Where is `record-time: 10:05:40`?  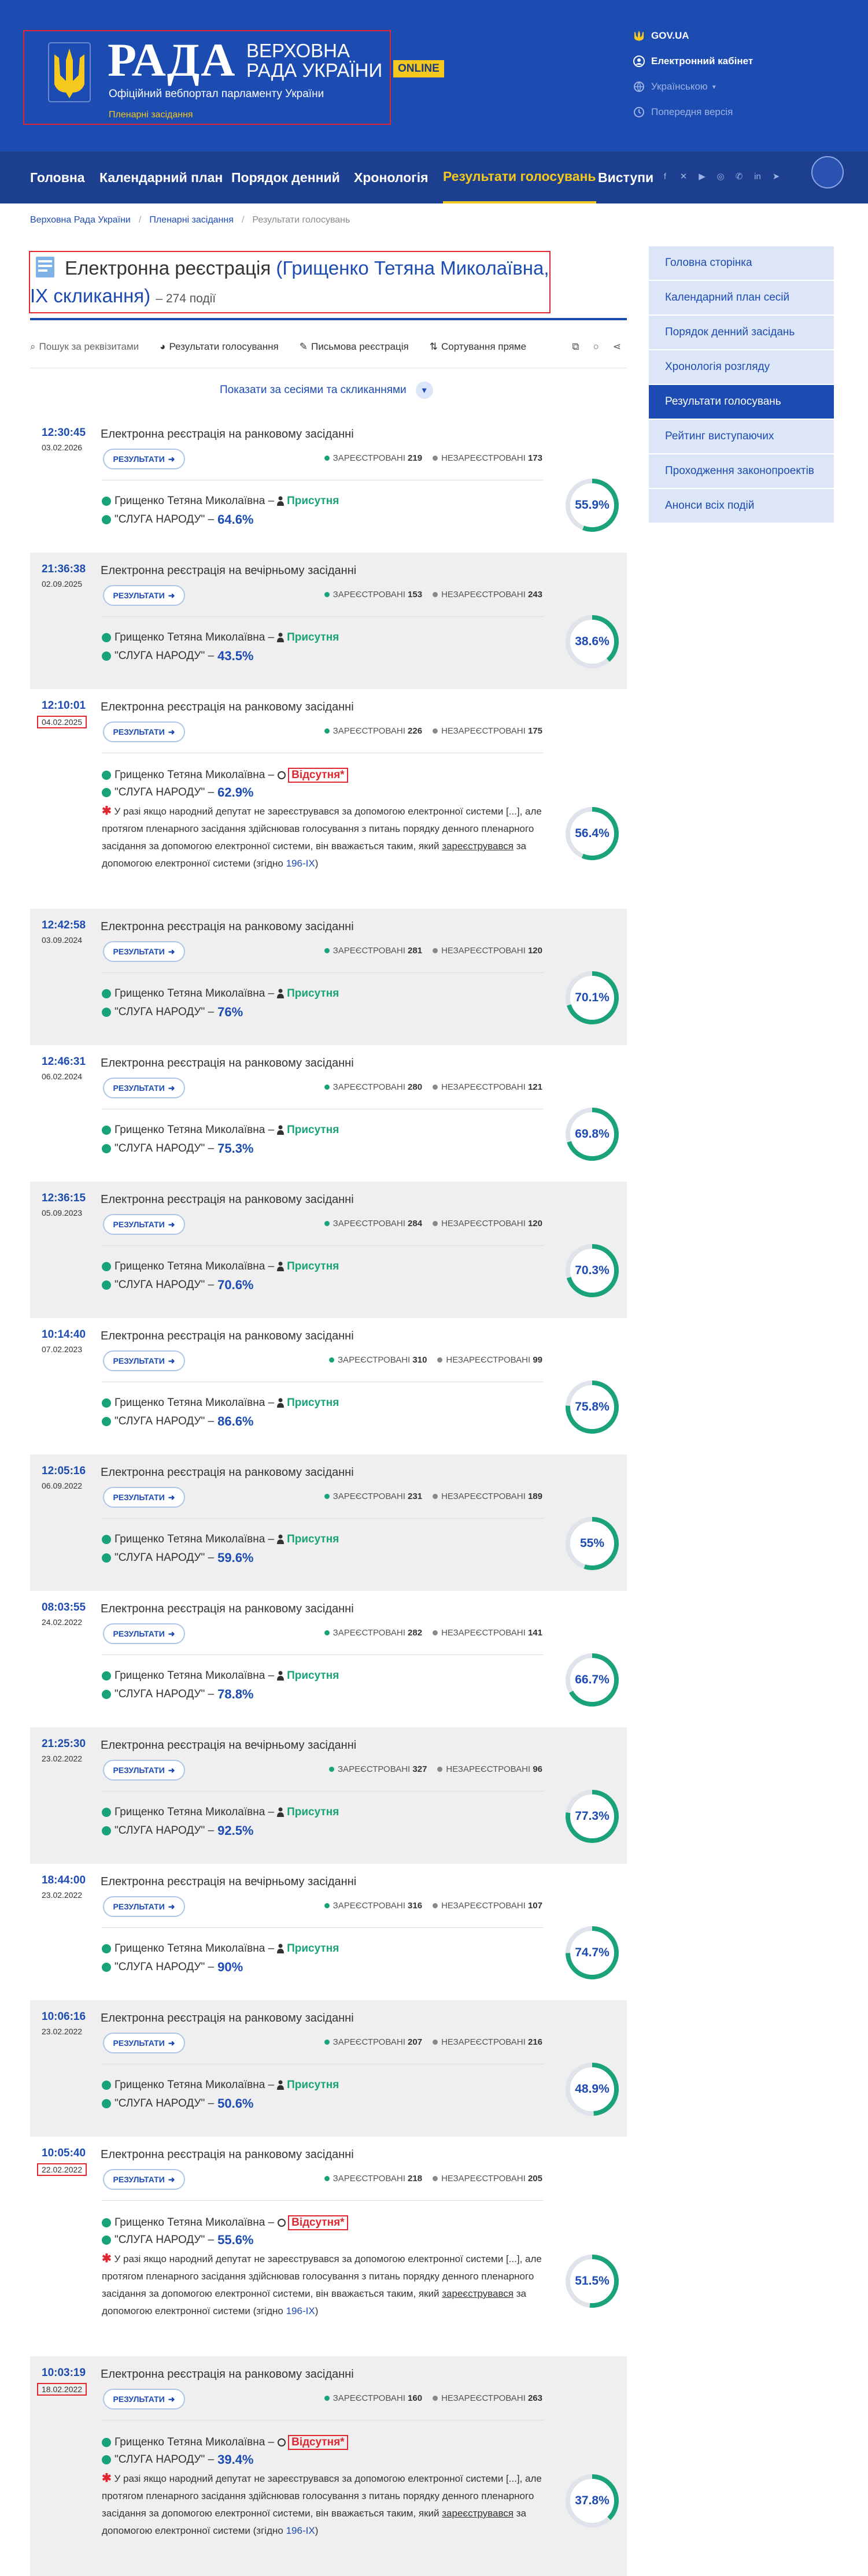 record-time: 10:05:40 is located at coordinates (64, 2153).